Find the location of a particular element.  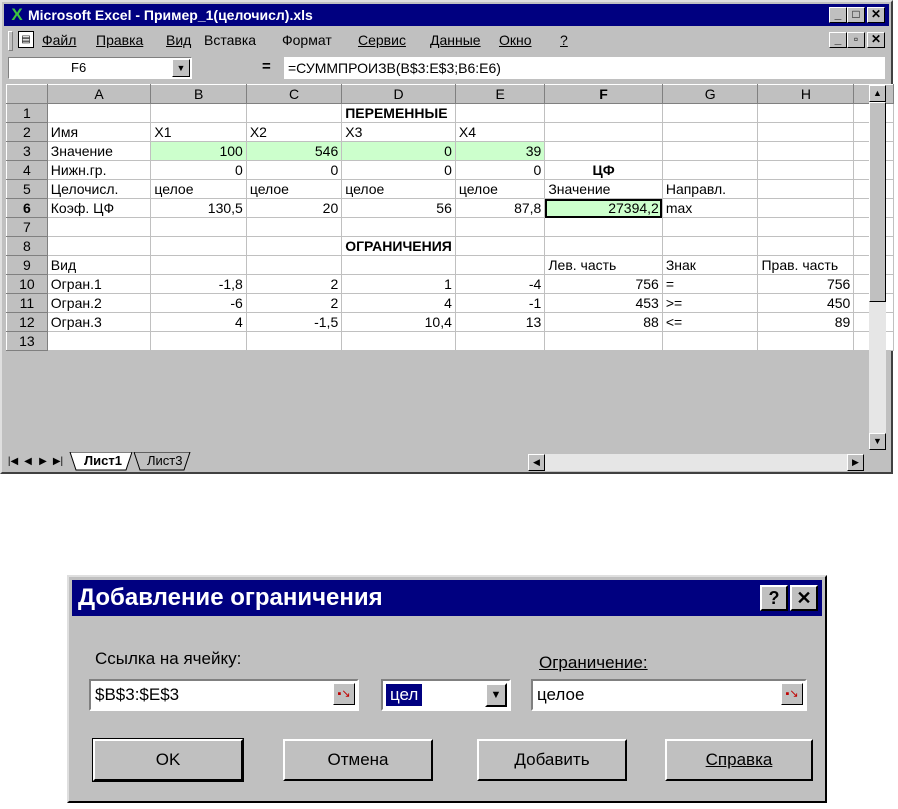

cell-h11: 450 is located at coordinates (806, 303).